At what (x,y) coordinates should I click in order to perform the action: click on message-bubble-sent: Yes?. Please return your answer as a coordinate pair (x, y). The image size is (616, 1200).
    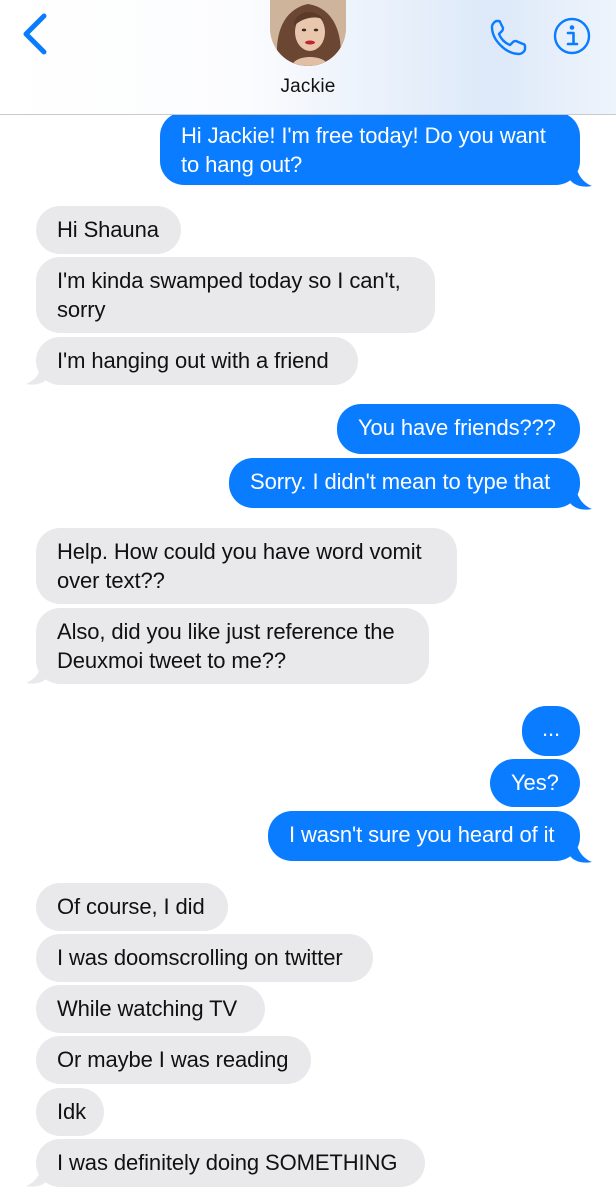
    Looking at the image, I should click on (535, 783).